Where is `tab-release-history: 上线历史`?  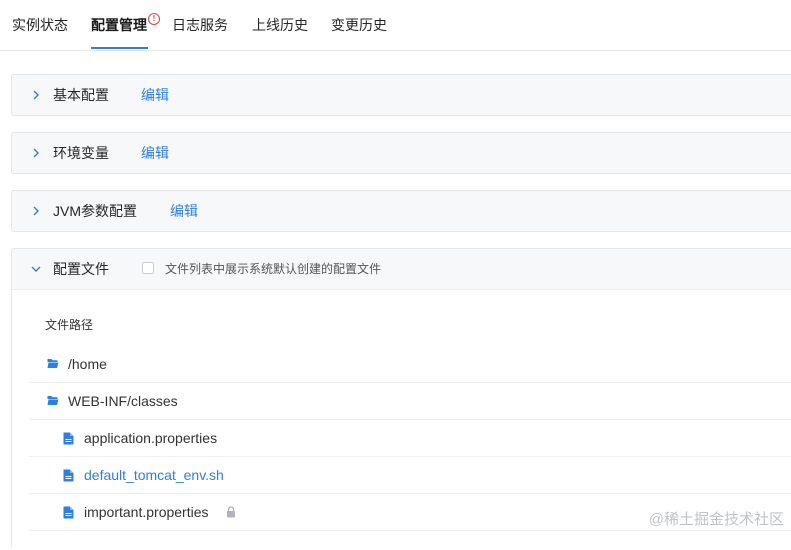 tab-release-history: 上线历史 is located at coordinates (280, 25).